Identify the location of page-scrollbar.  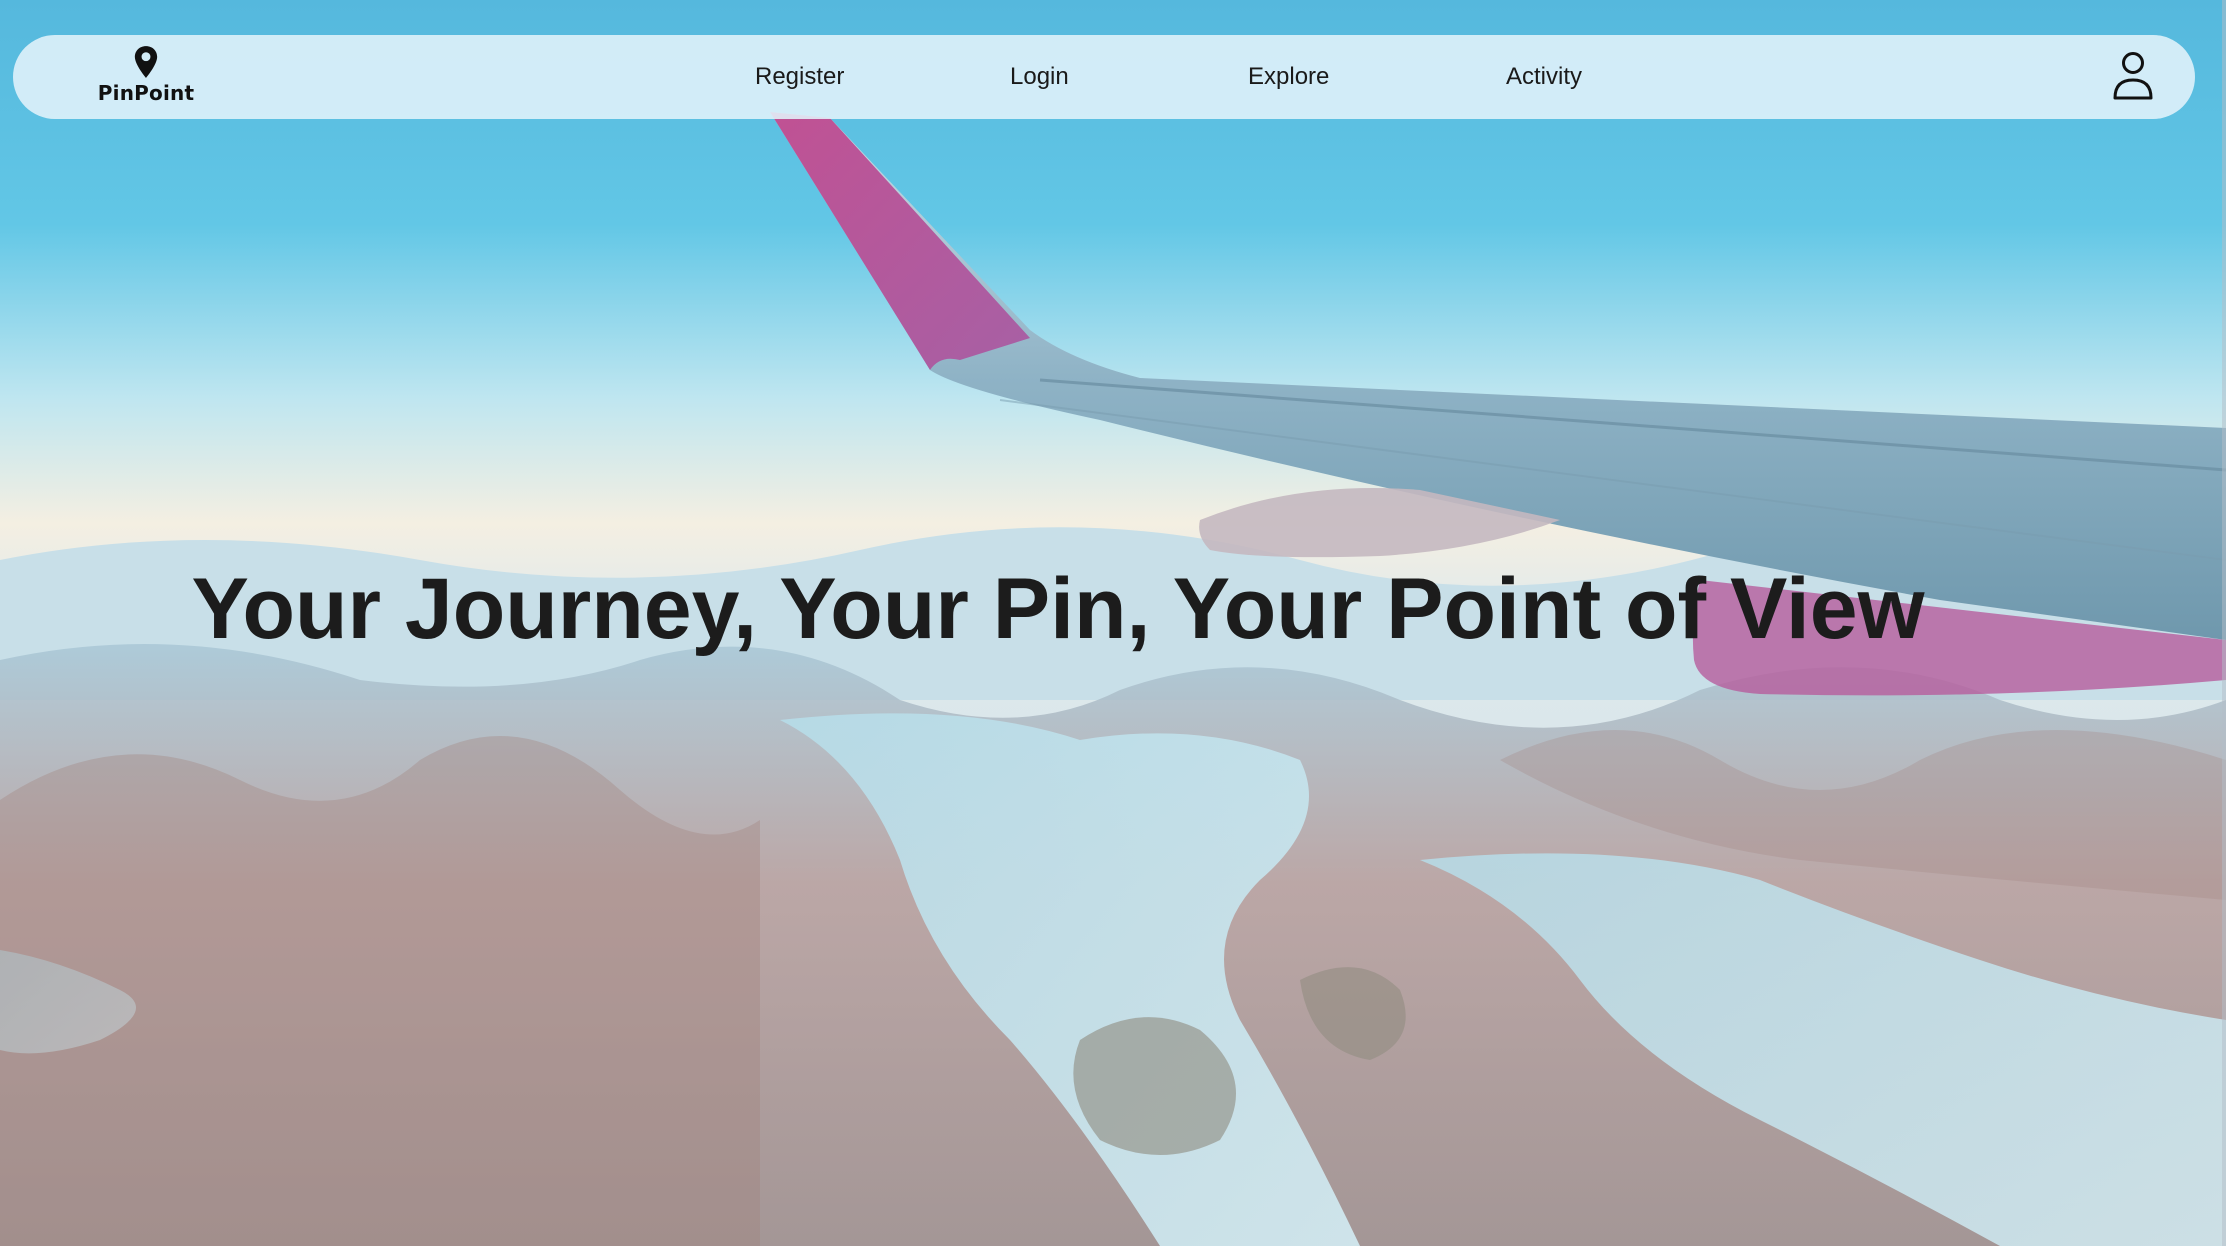
(2224, 623).